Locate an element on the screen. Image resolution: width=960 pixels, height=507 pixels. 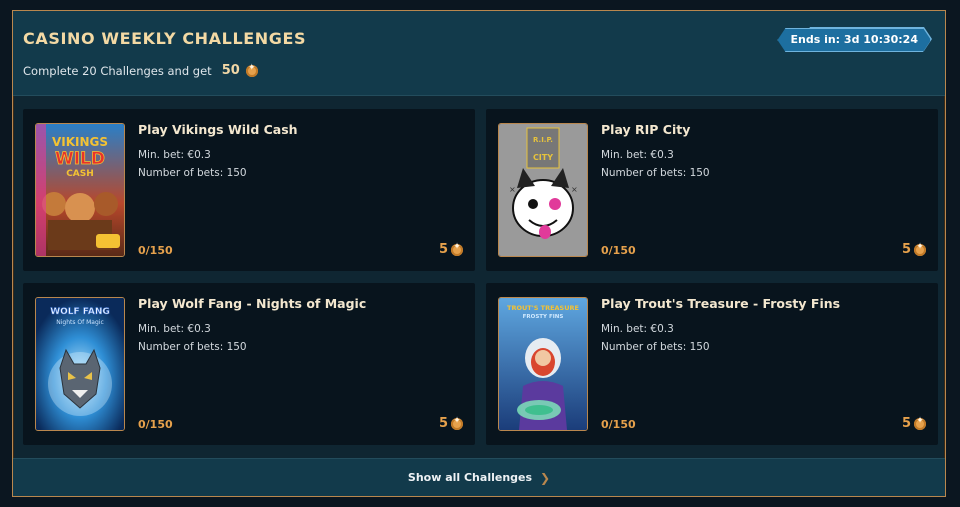
chevron-right-icon: ❯ is located at coordinates (545, 477).